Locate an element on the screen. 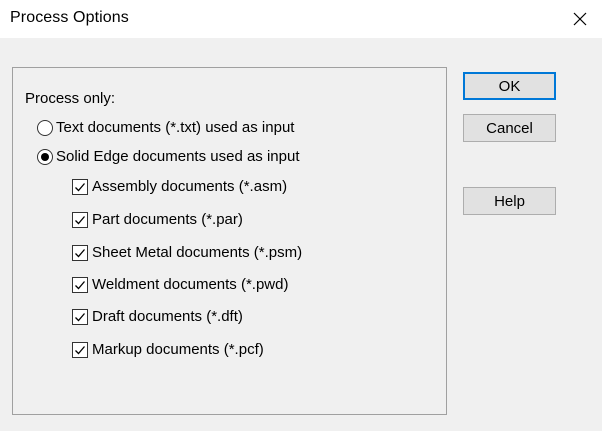 Image resolution: width=602 pixels, height=431 pixels. checkbox-draft-documents: Draft documents (*.dft) is located at coordinates (157, 316).